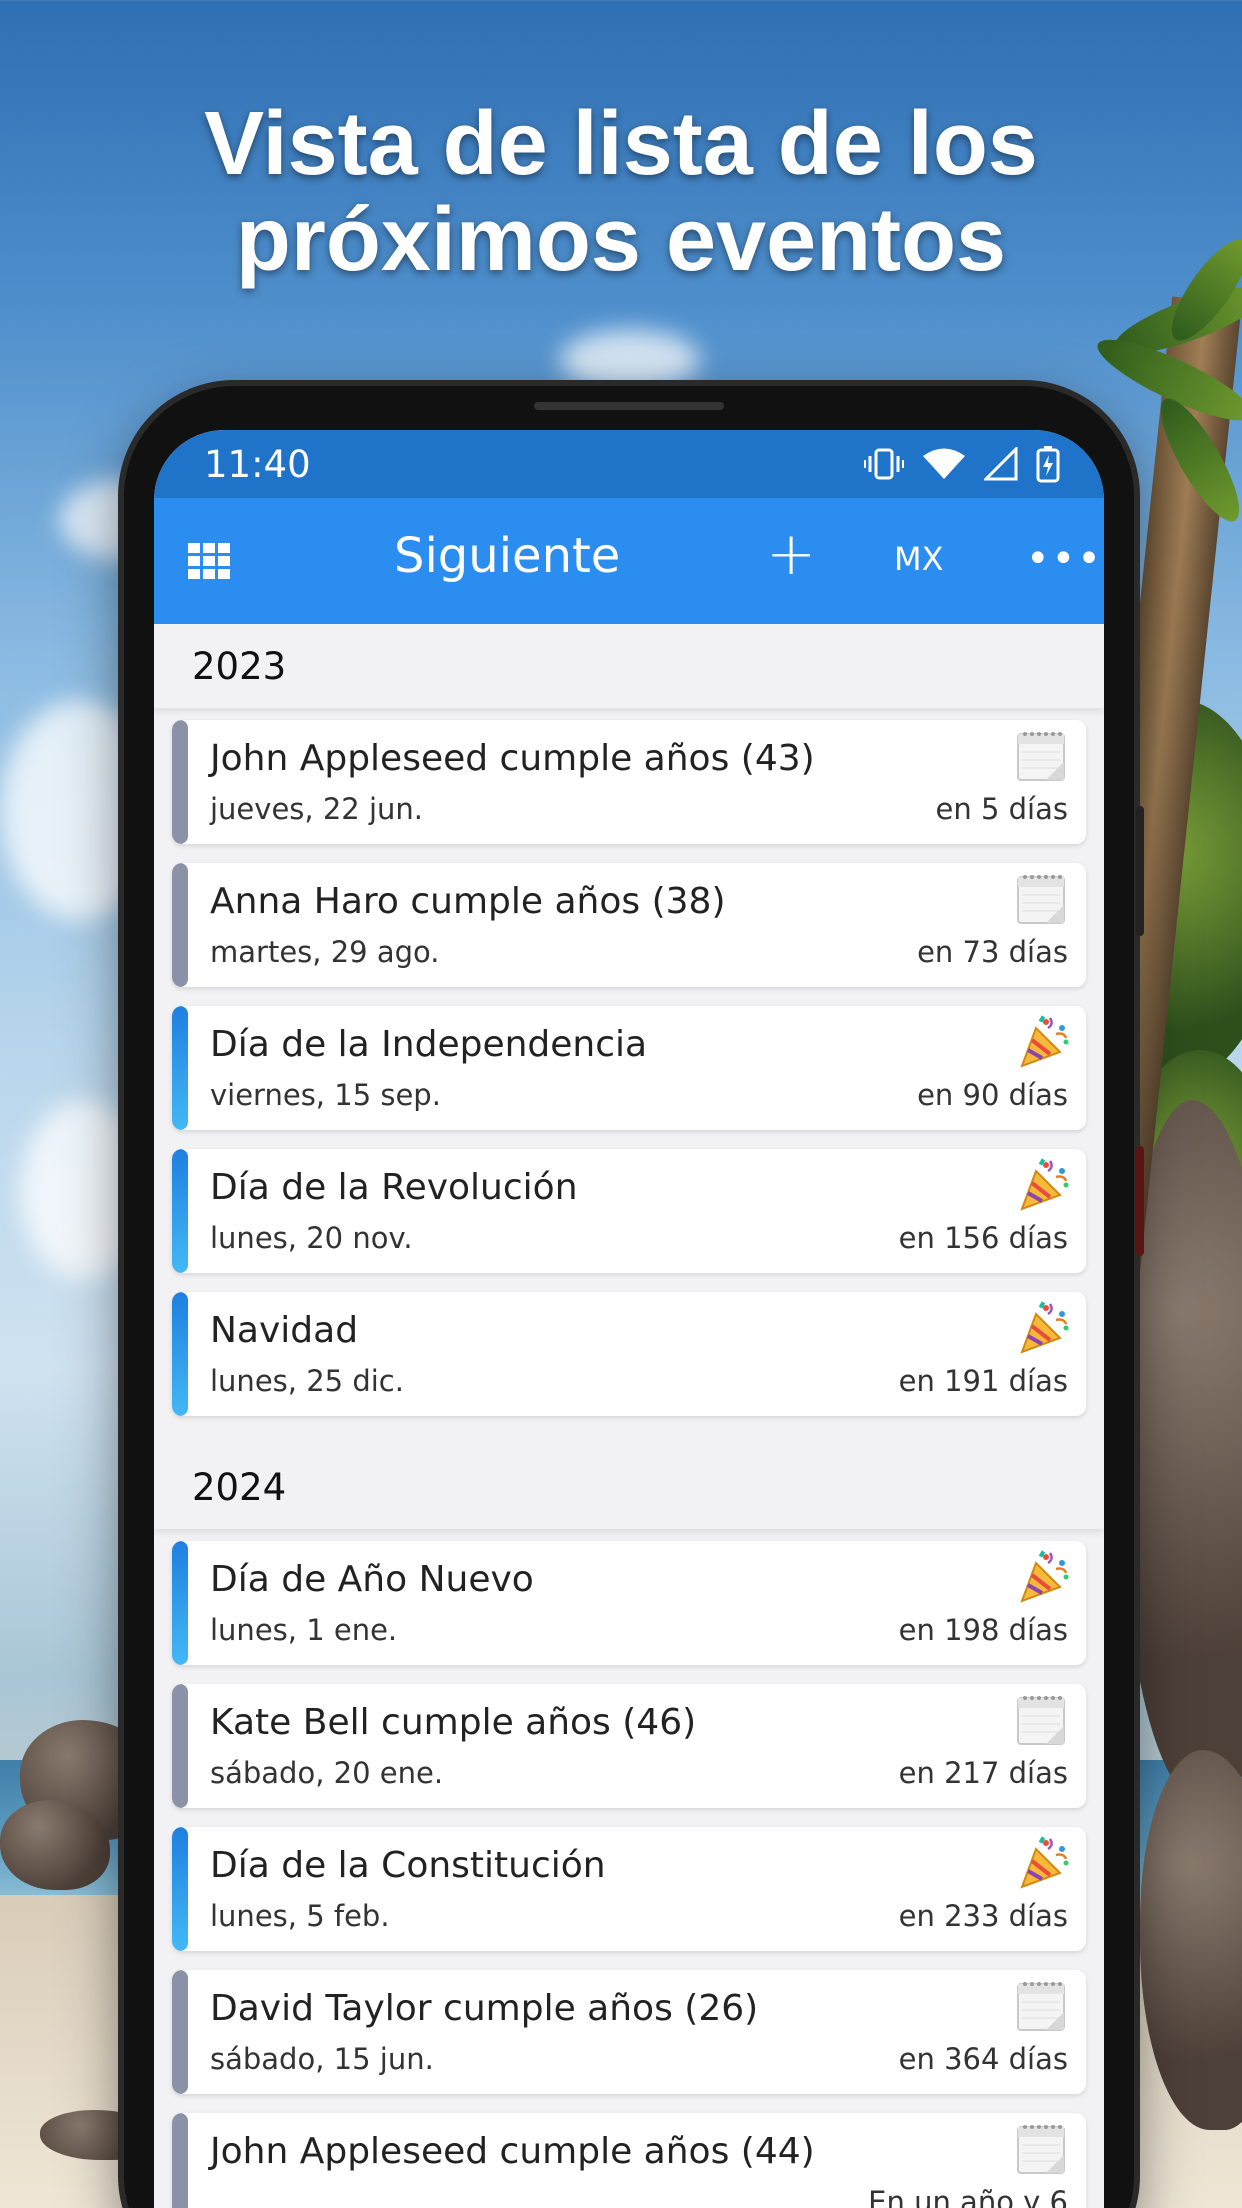 This screenshot has width=1242, height=2208. Describe the element at coordinates (484, 2008) in the screenshot. I see `event-title: David Taylor cumple años (26)` at that location.